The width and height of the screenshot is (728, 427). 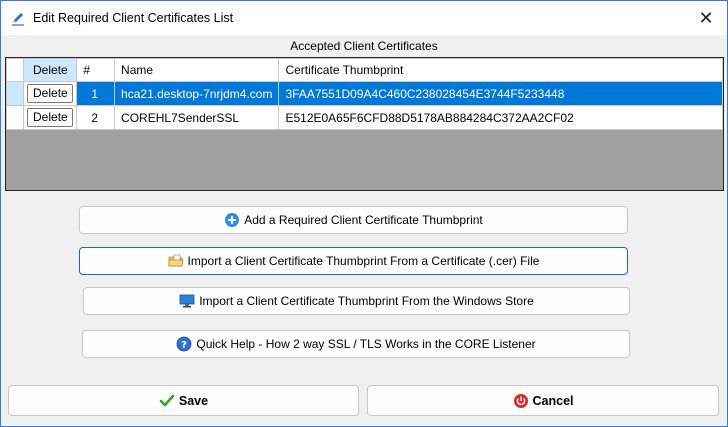 I want to click on certificate-thumbprint: E512E0A65F6CFD88D5178AB884284C372AA2CF02, so click(x=500, y=117).